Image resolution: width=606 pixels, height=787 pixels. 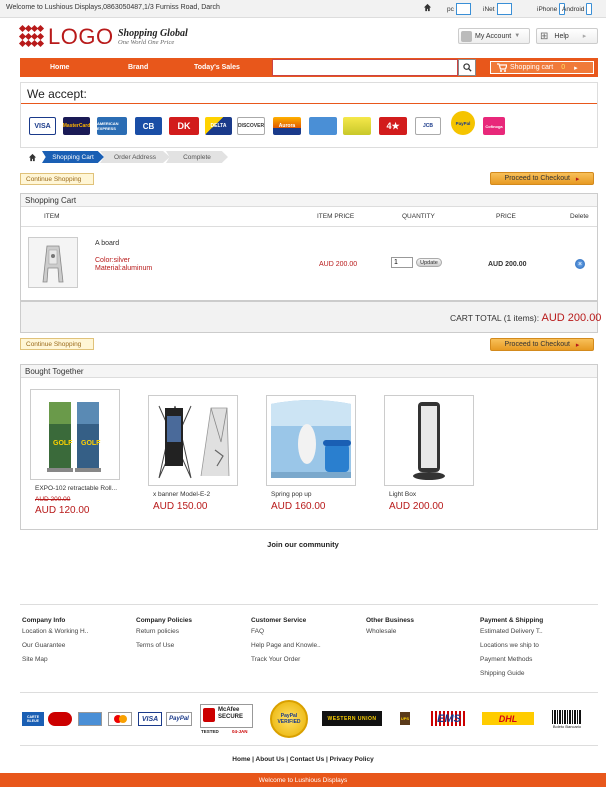 I want to click on footer-link: Help Page and Knowle.., so click(x=286, y=645).